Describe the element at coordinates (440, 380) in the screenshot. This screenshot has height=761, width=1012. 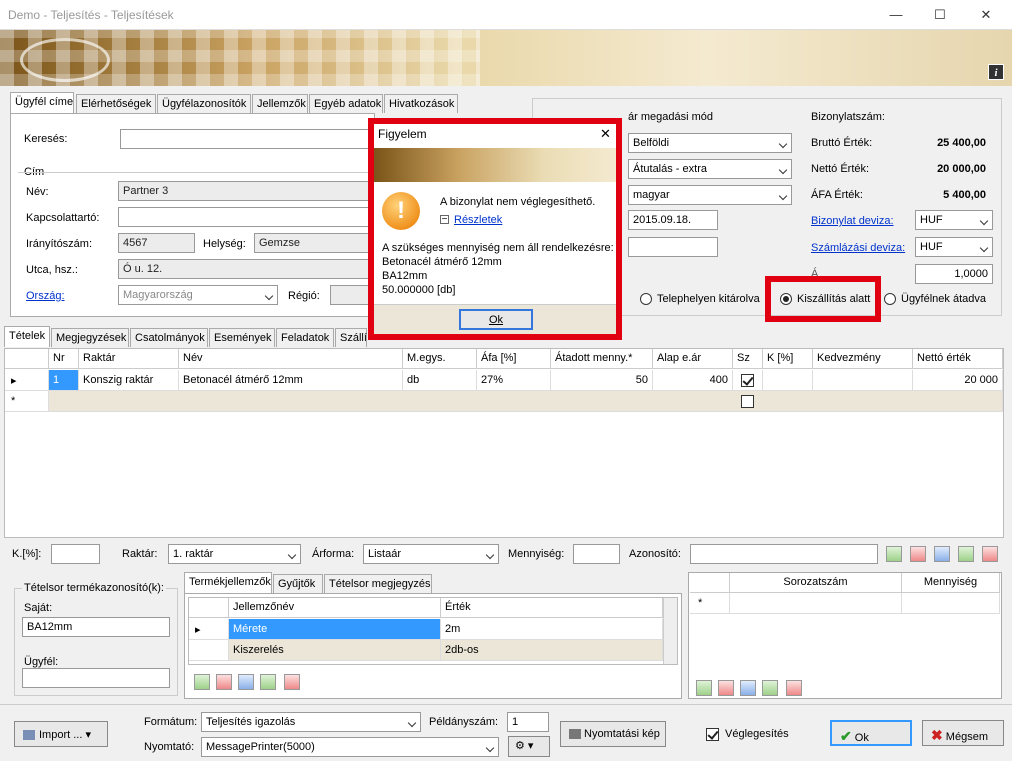
I see `cell-unit: db` at that location.